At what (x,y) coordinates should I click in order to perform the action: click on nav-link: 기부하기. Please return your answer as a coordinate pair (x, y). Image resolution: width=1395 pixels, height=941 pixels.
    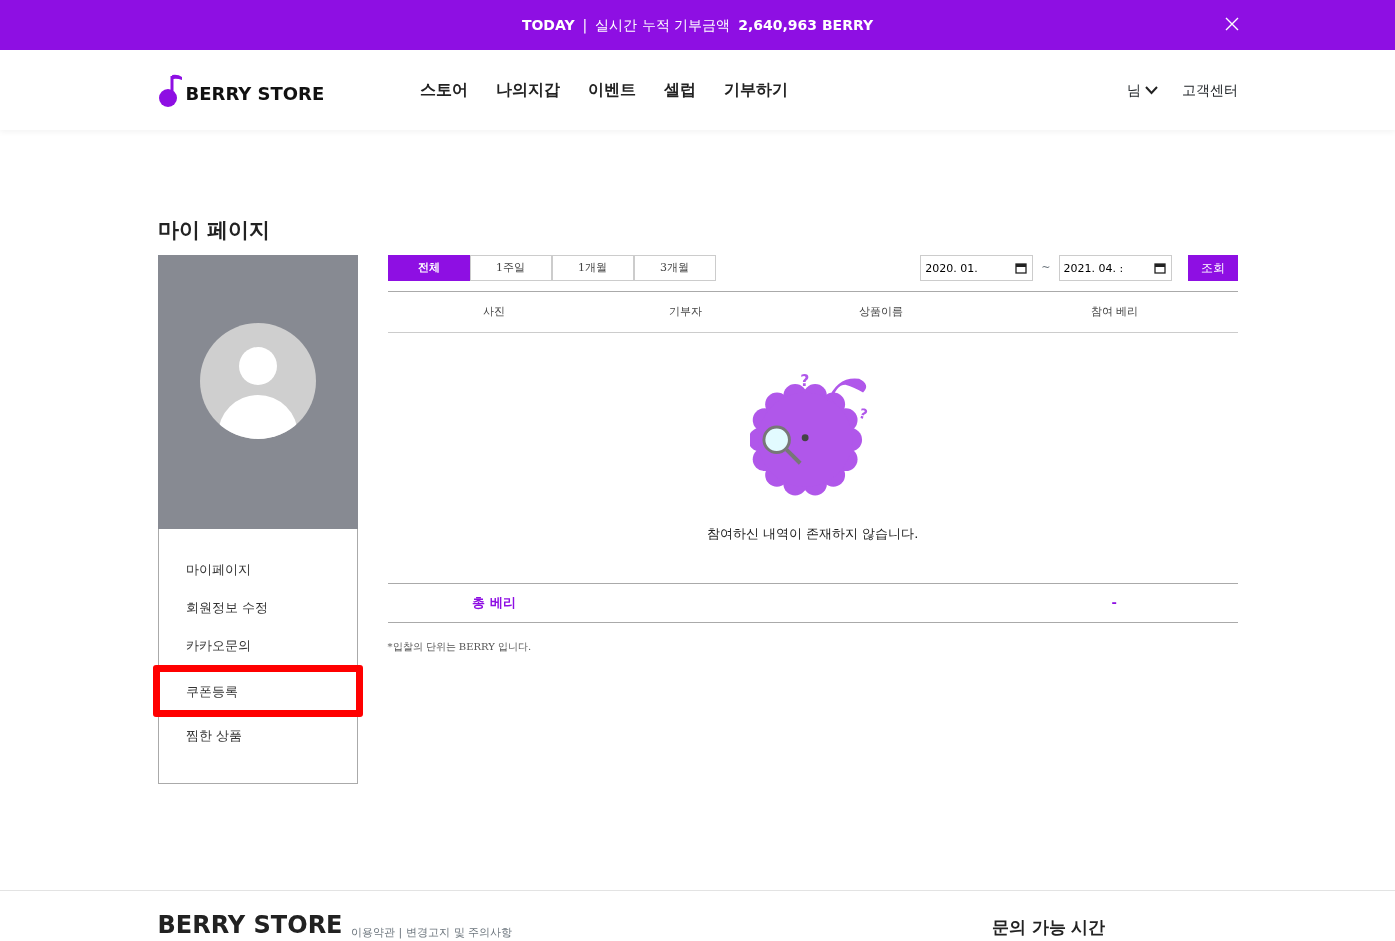
    Looking at the image, I should click on (756, 90).